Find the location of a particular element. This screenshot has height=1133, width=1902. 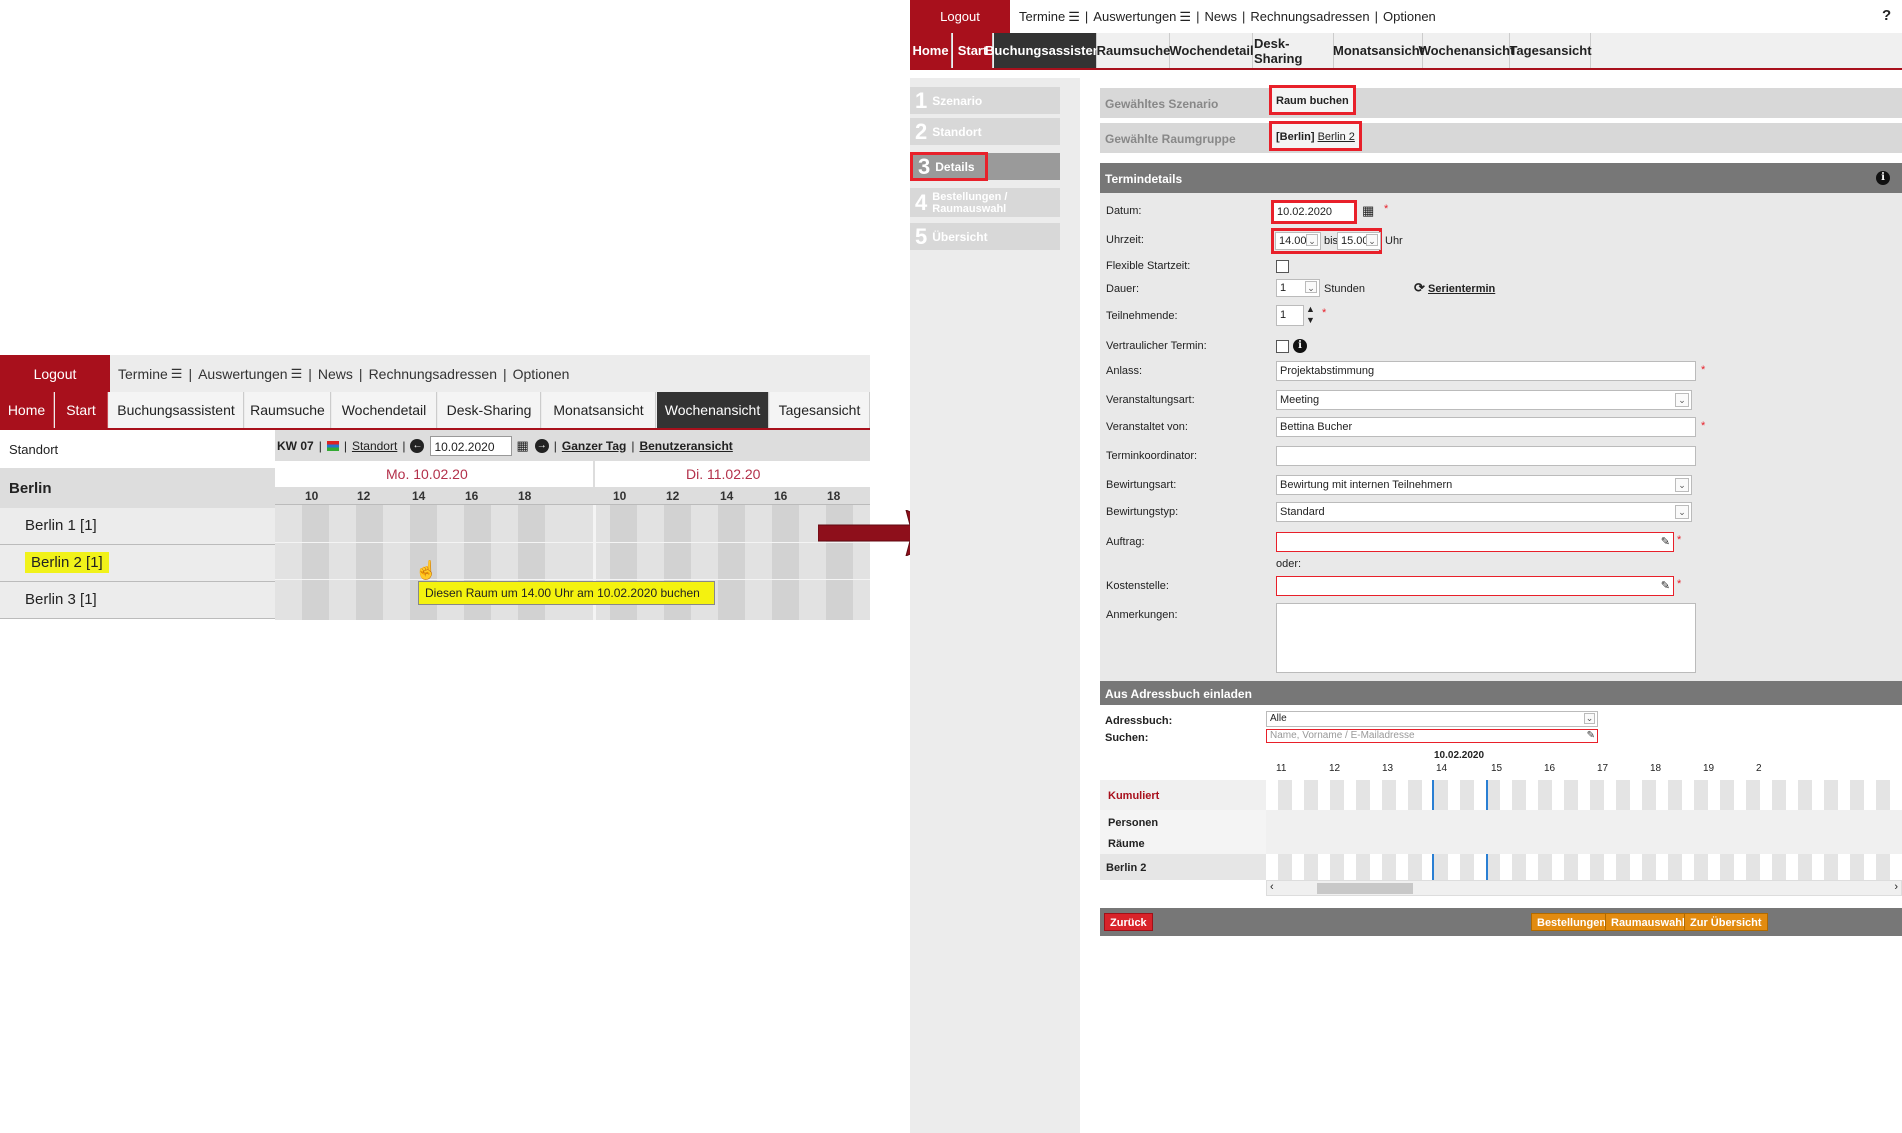

repeat-icon: ⟳ is located at coordinates (1419, 288).